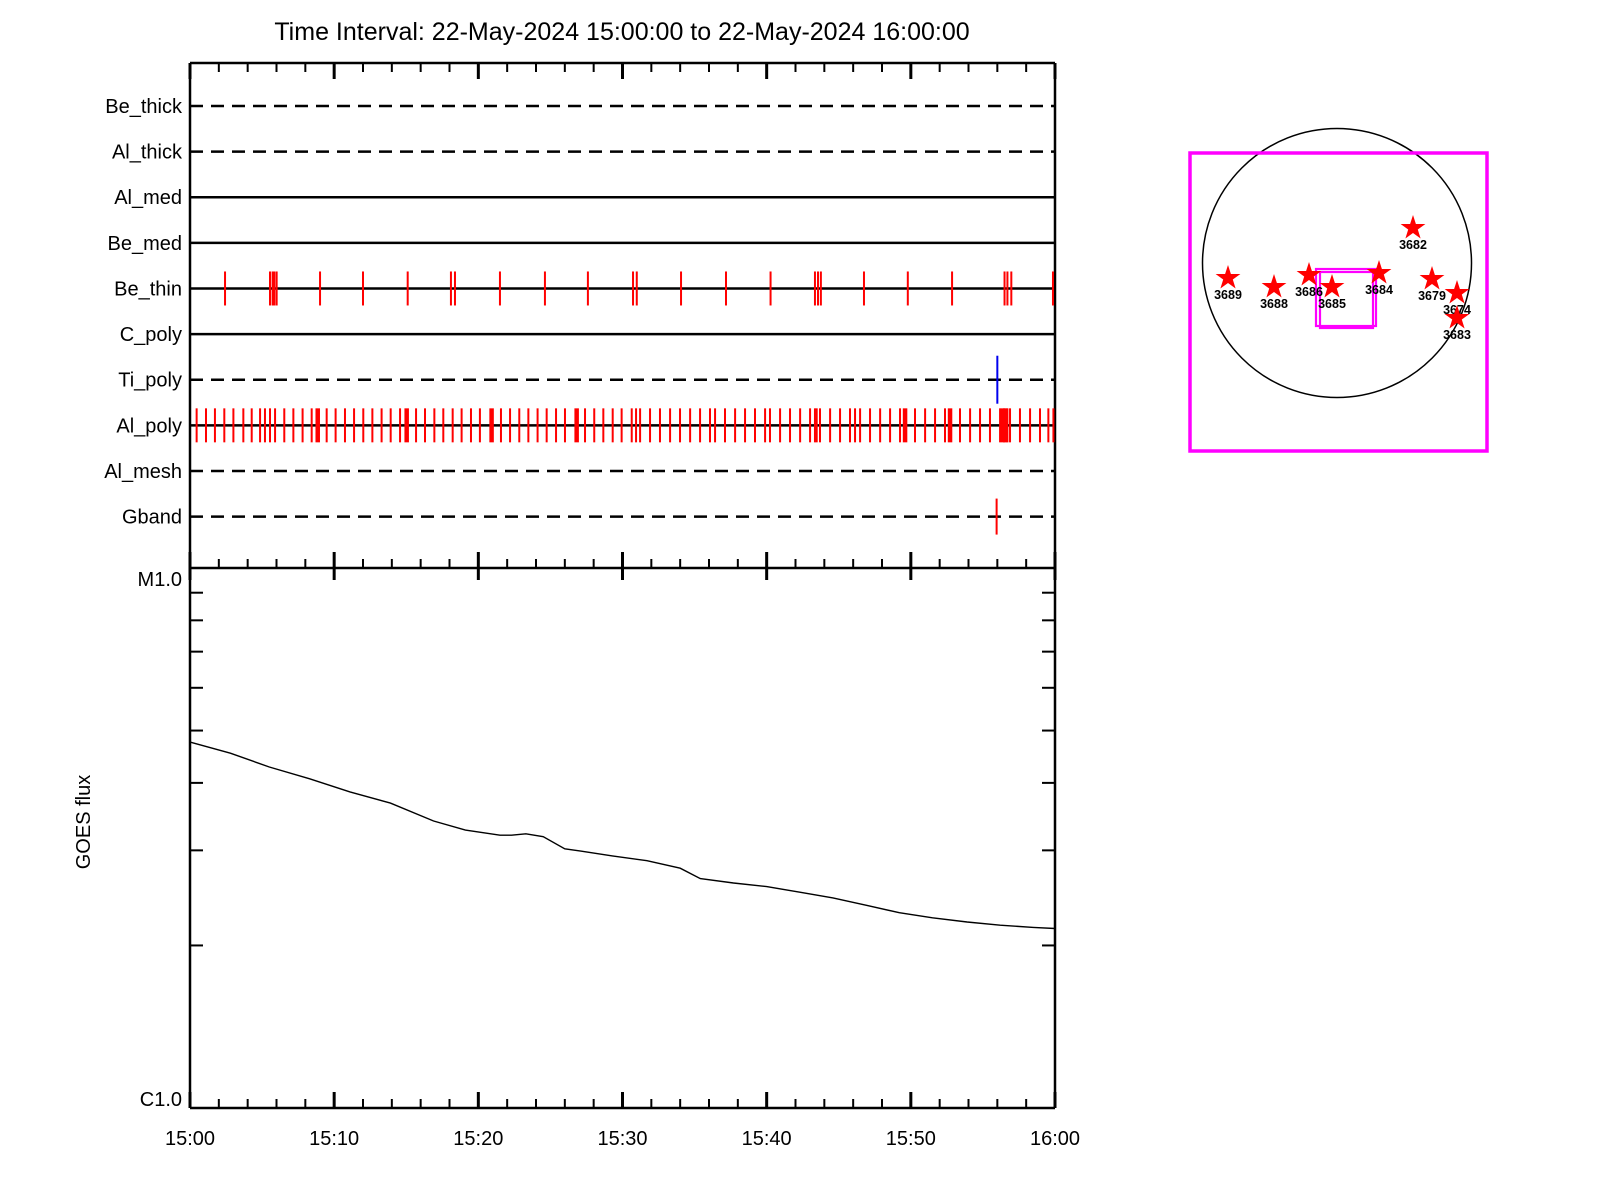 This screenshot has height=1200, width=1600. Describe the element at coordinates (584, 198) in the screenshot. I see `channel-row-al_med: Al_med` at that location.